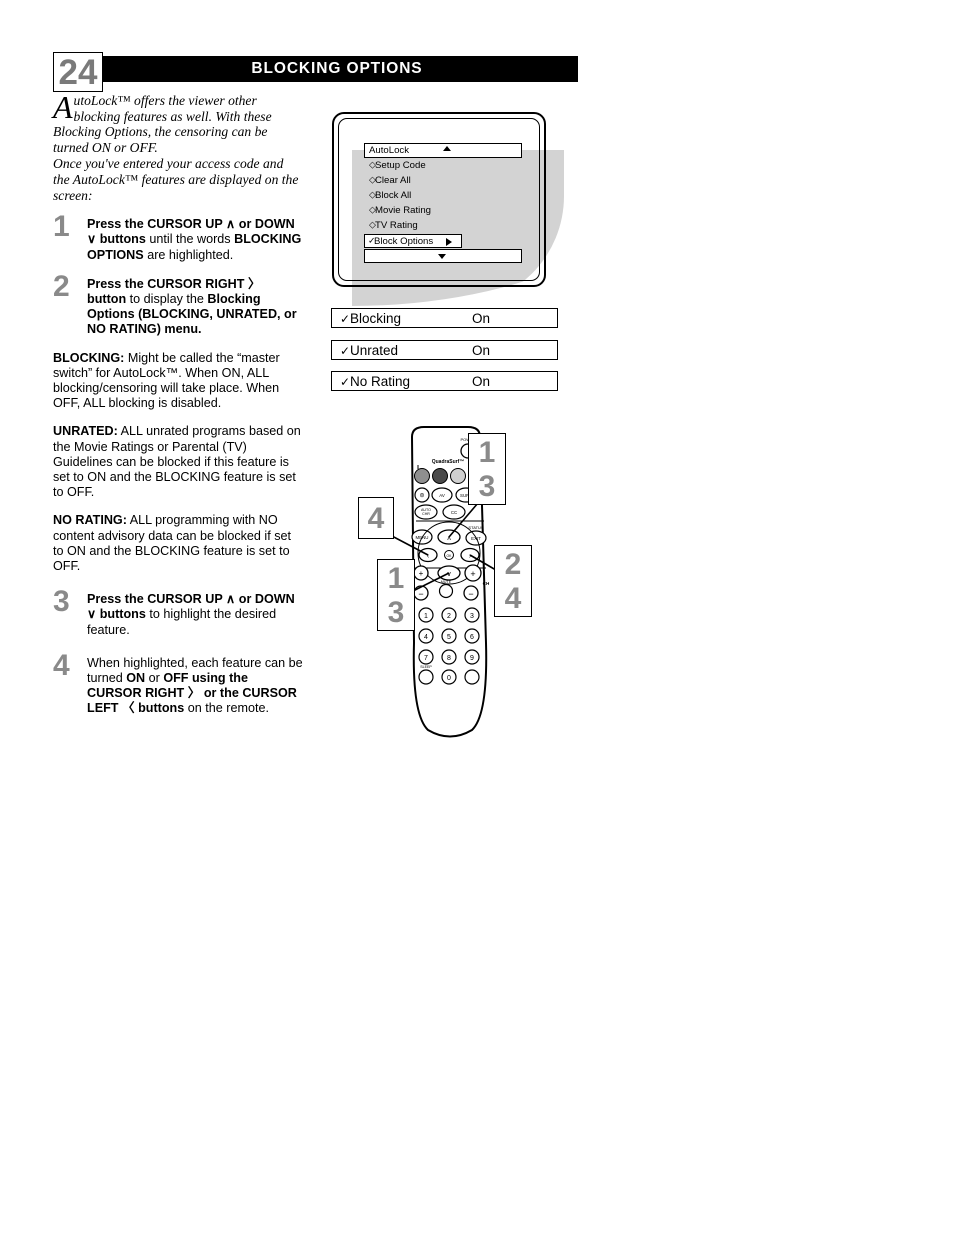 The width and height of the screenshot is (954, 1235). Describe the element at coordinates (454, 512) in the screenshot. I see `cc-label: CC` at that location.